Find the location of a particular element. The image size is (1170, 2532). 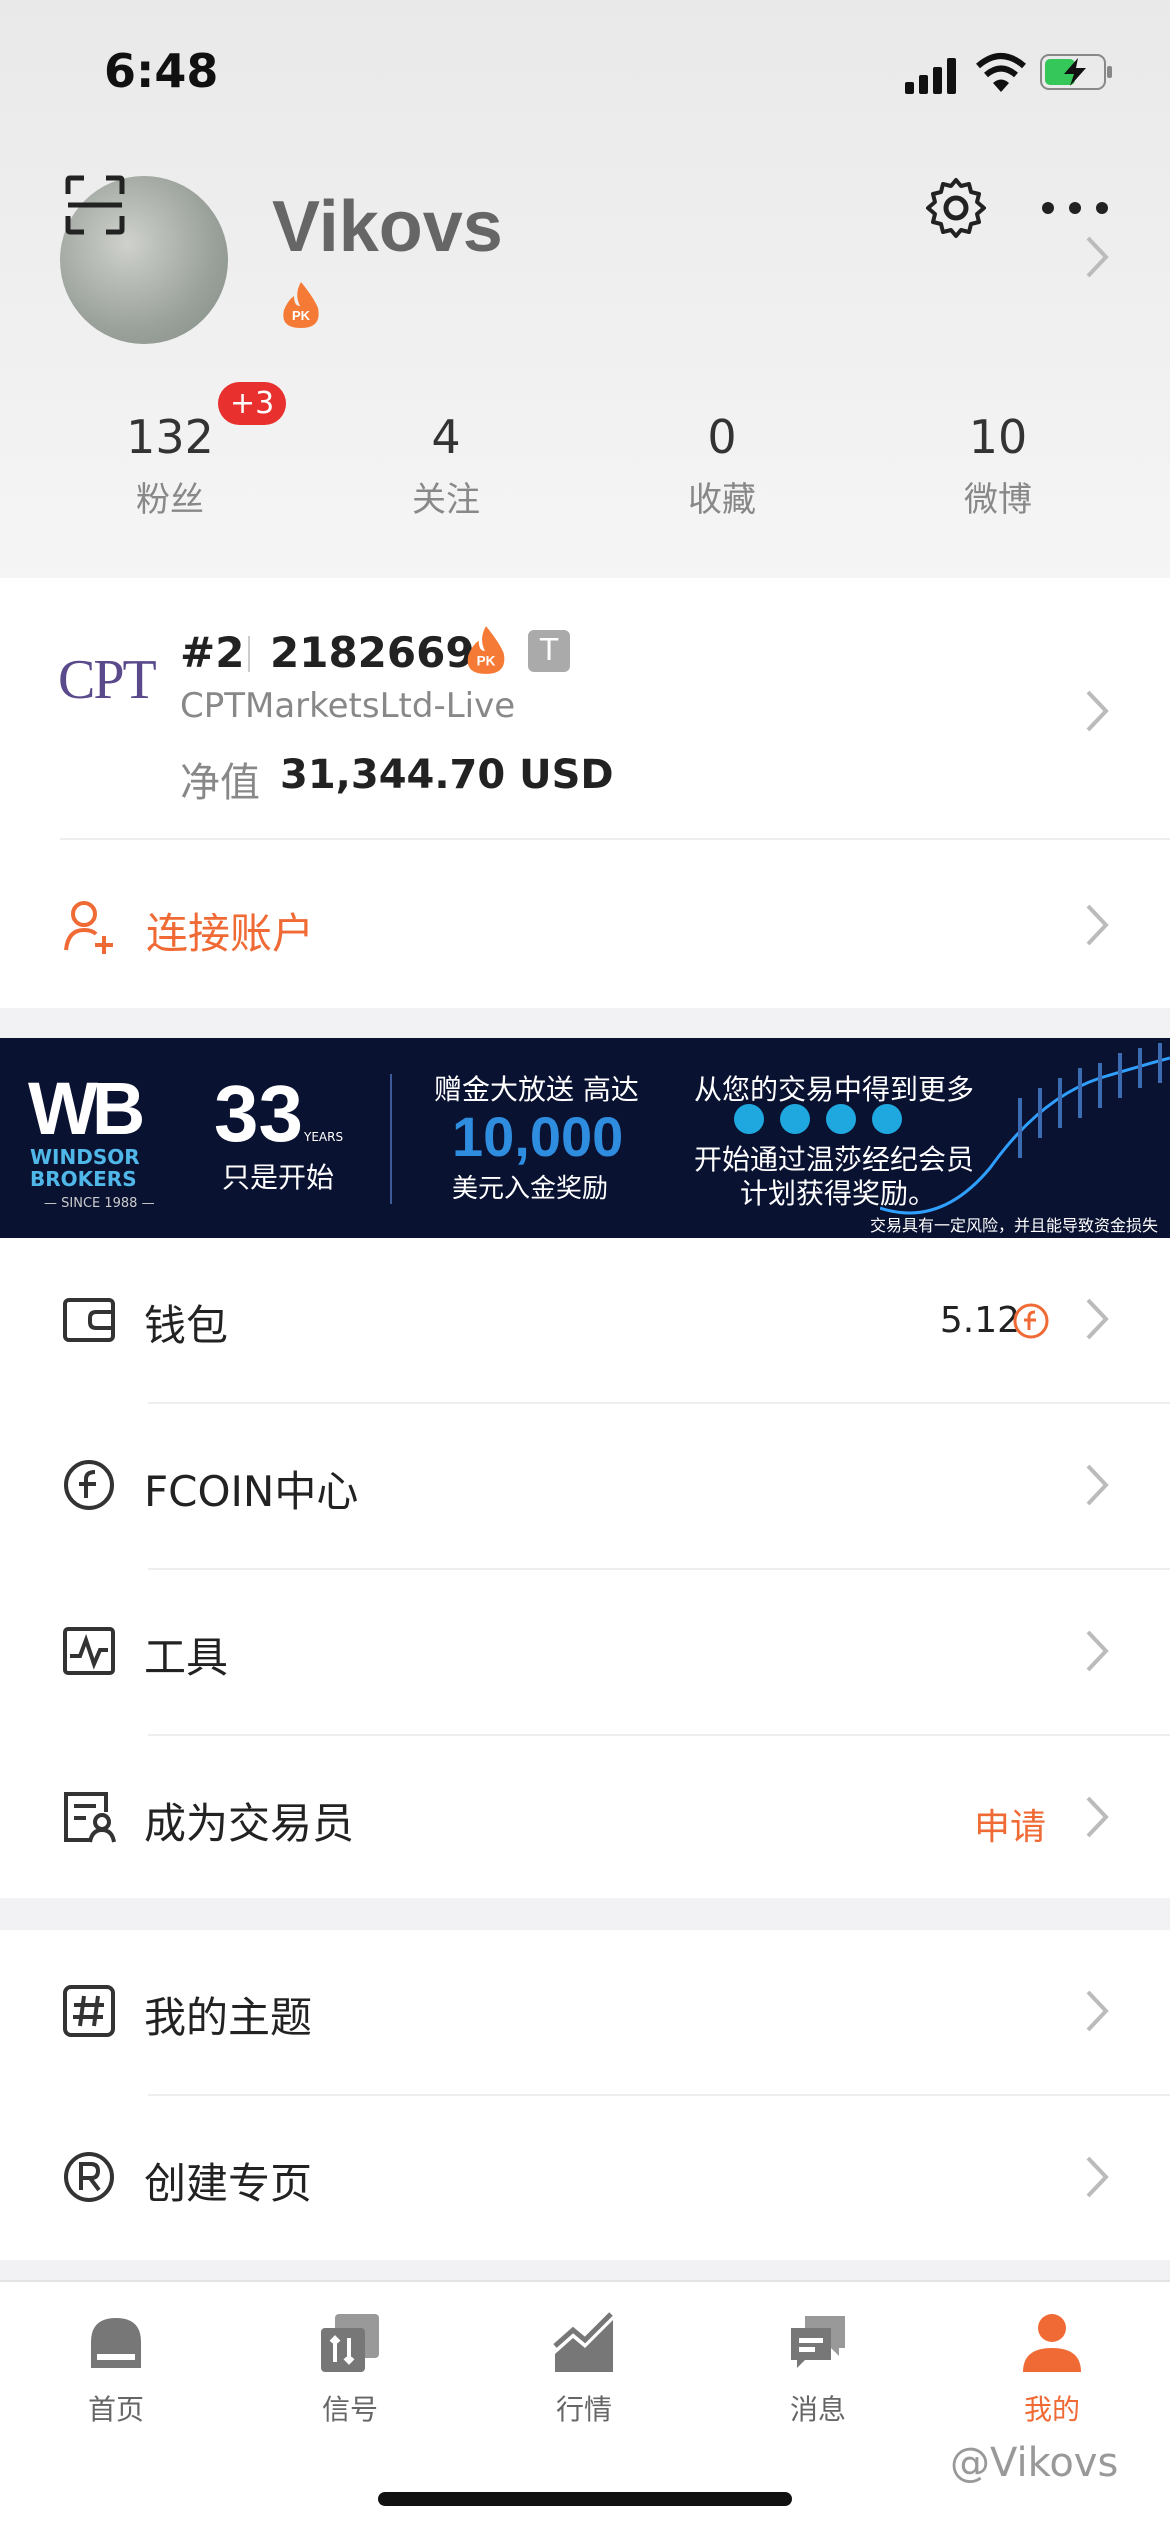

more-icon is located at coordinates (1075, 208).